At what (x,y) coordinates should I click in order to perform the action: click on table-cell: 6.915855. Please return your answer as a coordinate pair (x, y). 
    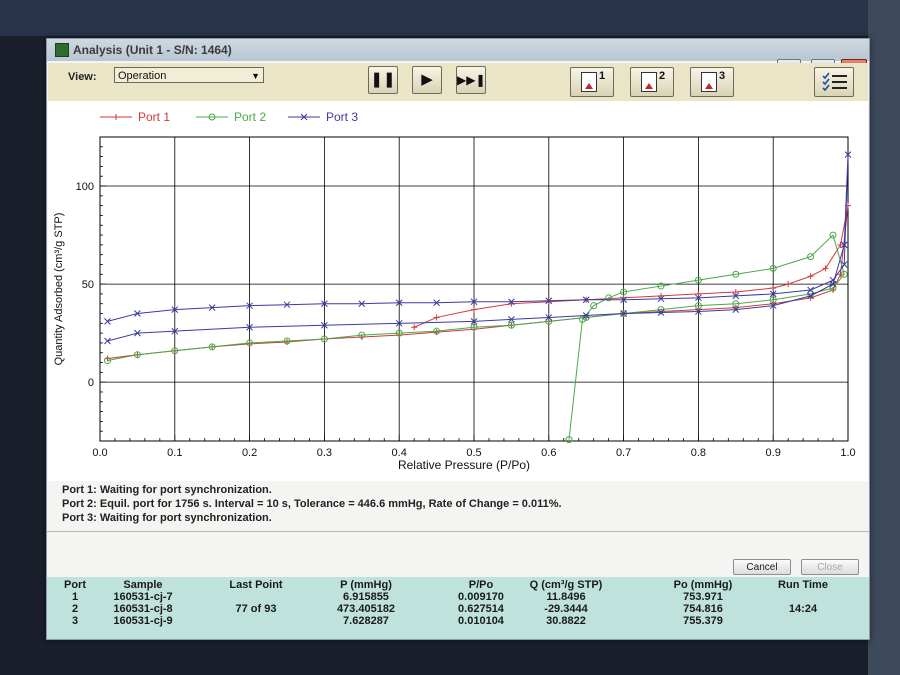
    Looking at the image, I should click on (366, 597).